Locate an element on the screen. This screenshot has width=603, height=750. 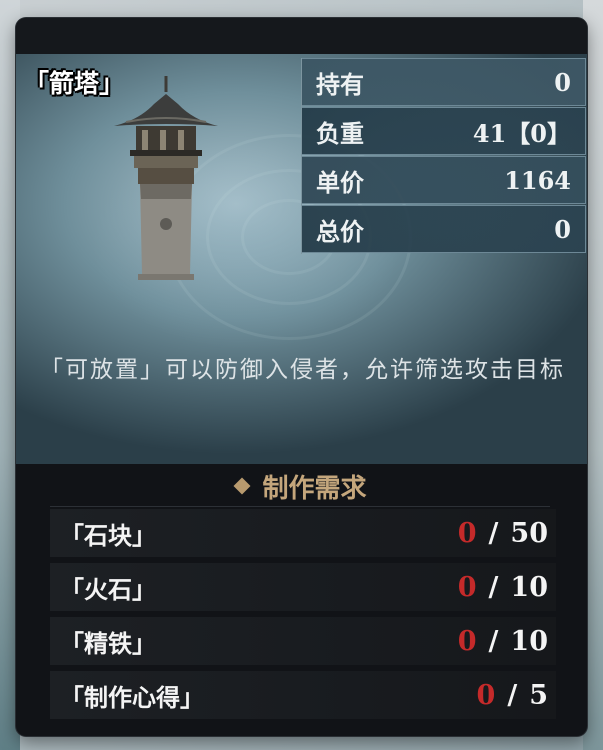
material-need: 50 is located at coordinates (529, 533).